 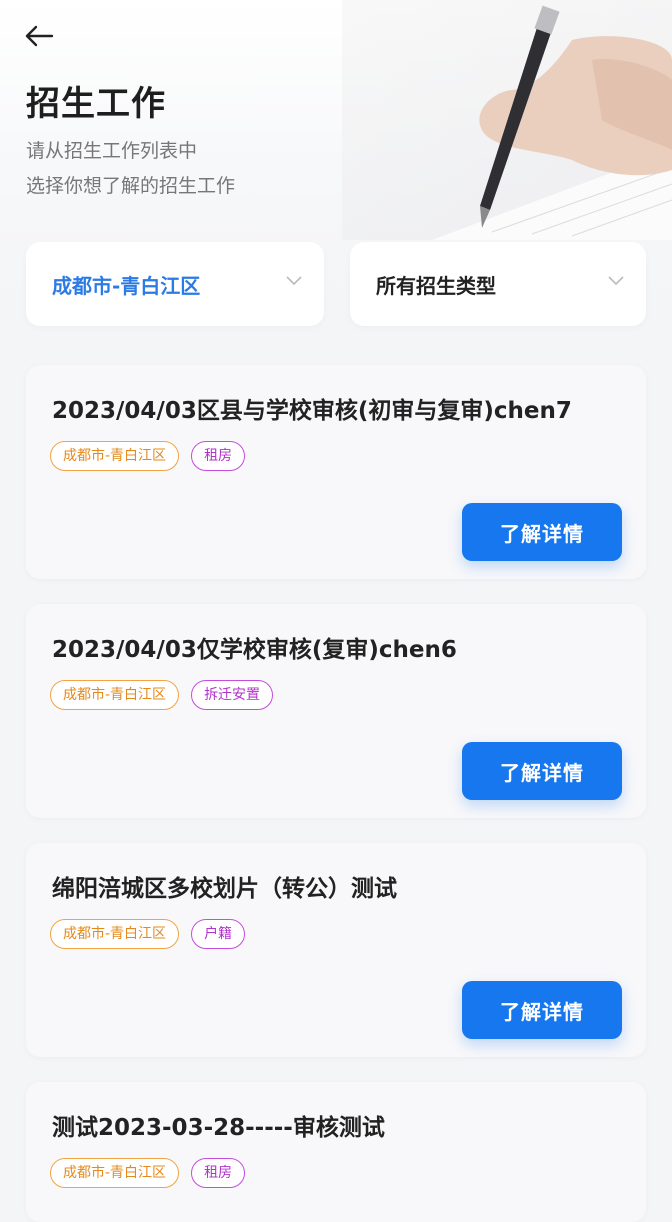 What do you see at coordinates (254, 650) in the screenshot?
I see `card-title: 2023/04/03仅学校审核(复审)chen6` at bounding box center [254, 650].